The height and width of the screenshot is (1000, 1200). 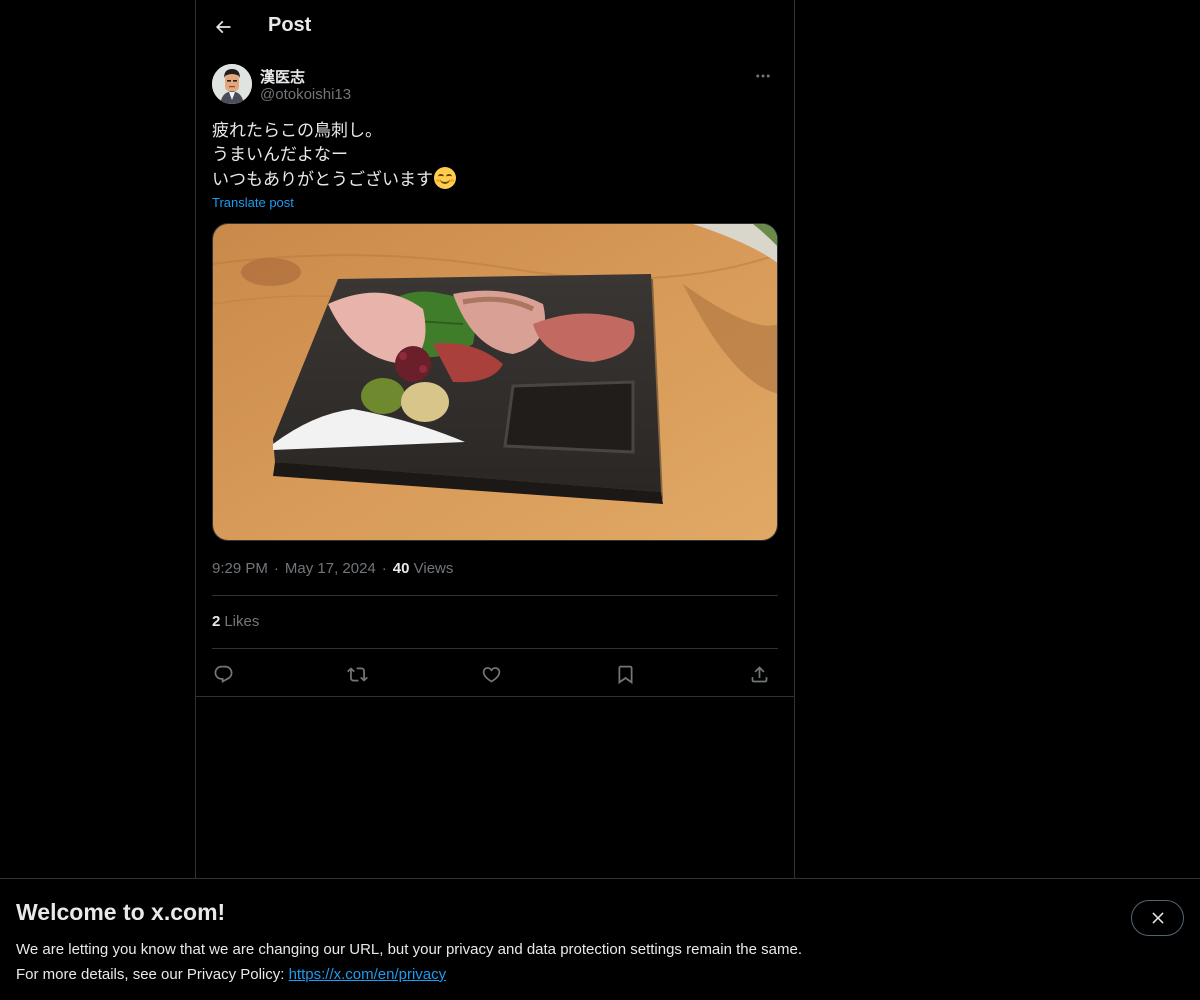 What do you see at coordinates (216, 621) in the screenshot?
I see `likes-count: 2` at bounding box center [216, 621].